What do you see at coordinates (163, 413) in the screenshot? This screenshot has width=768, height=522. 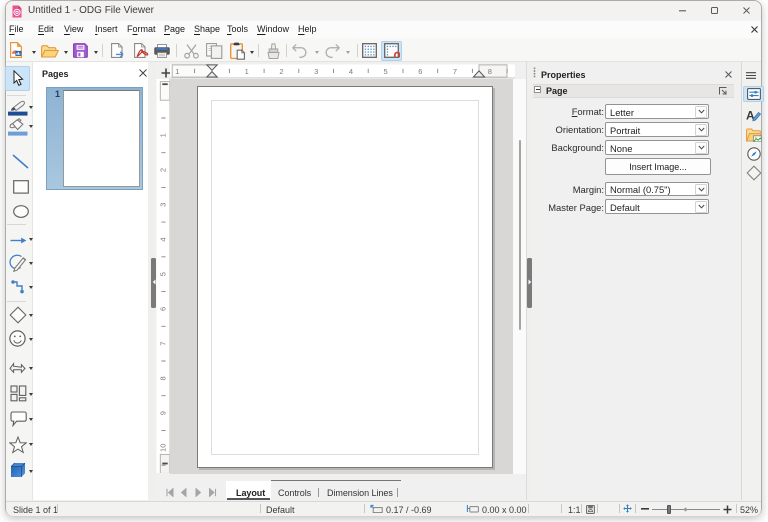 I see `svg-text: 9` at bounding box center [163, 413].